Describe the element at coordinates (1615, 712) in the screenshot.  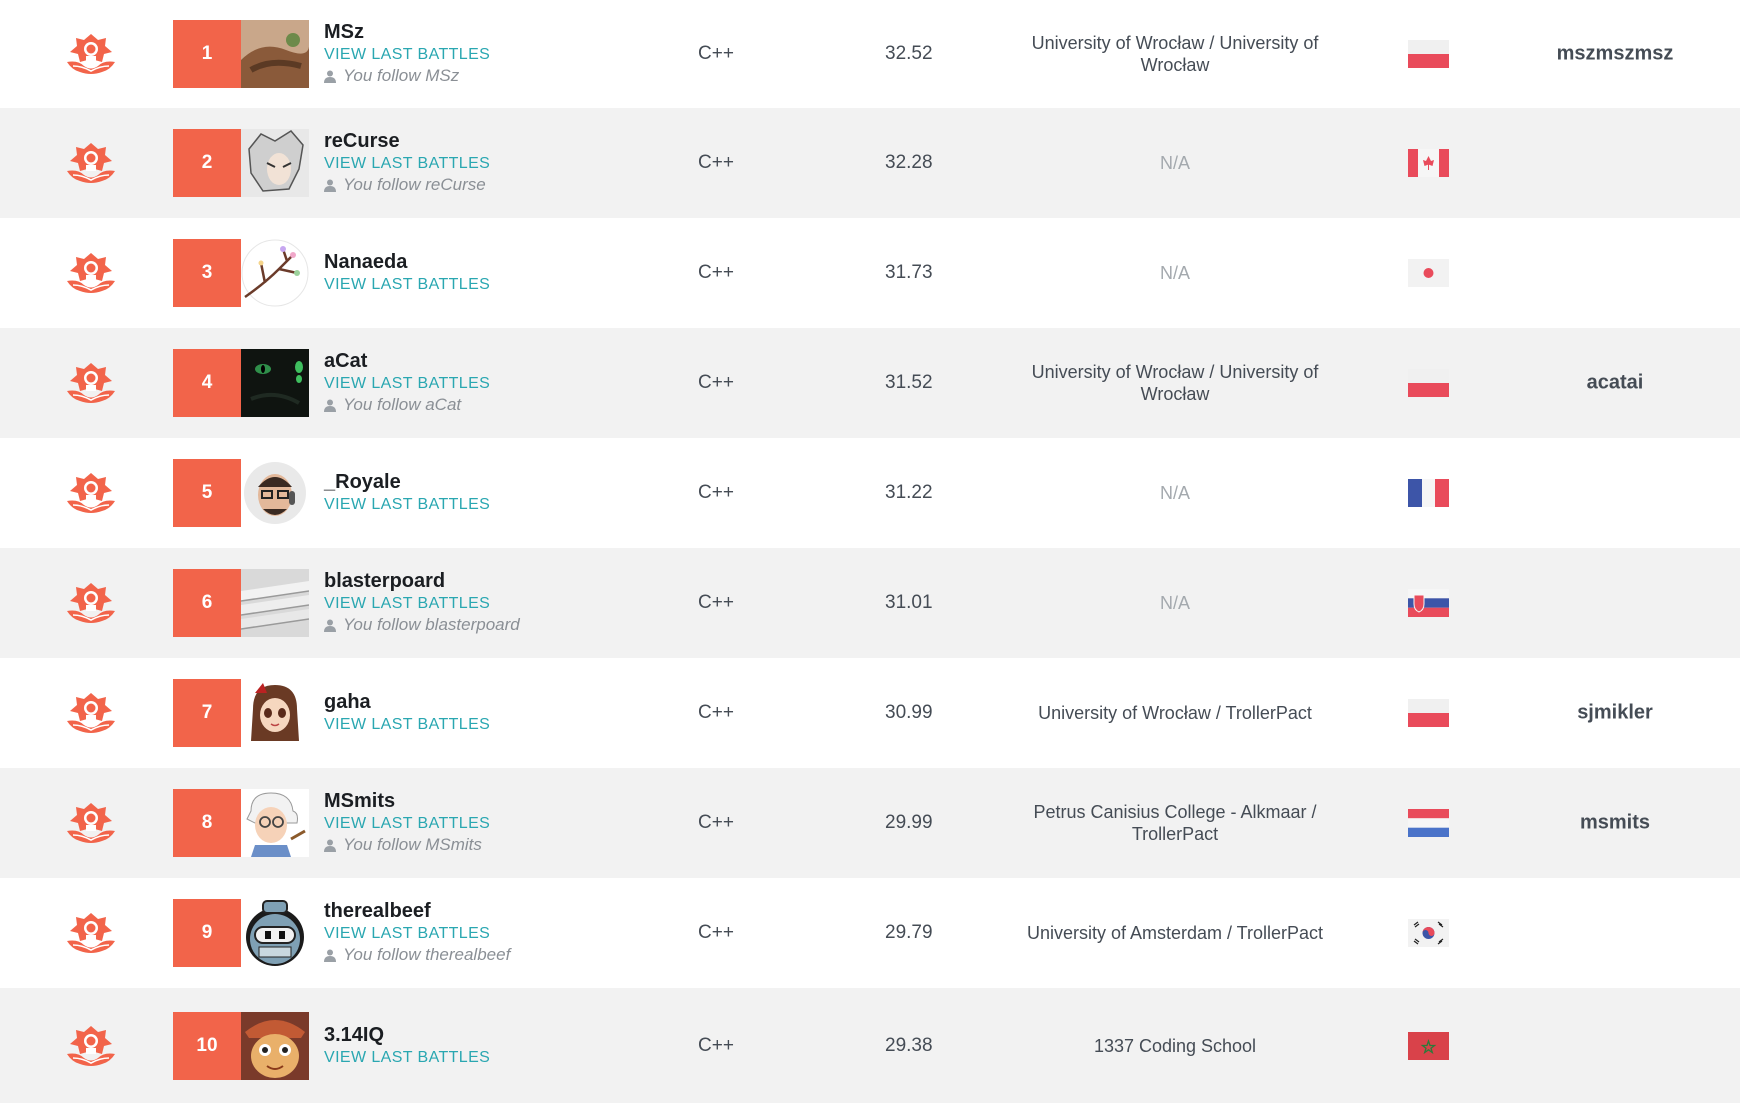
I see `company: sjmikler` at that location.